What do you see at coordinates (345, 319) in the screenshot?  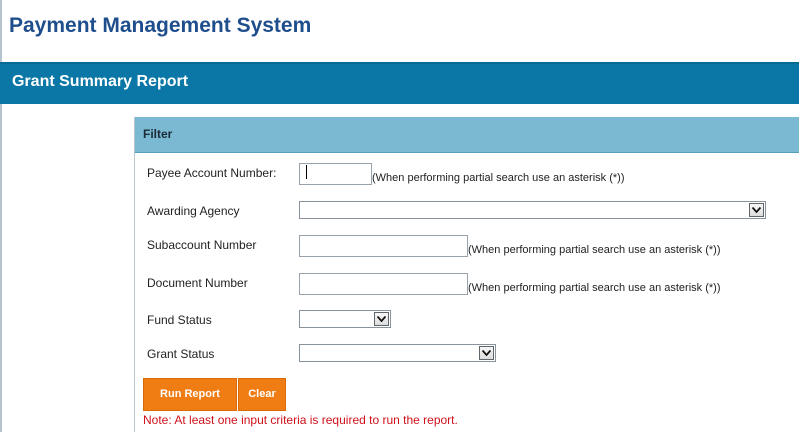 I see `fund-status-select` at bounding box center [345, 319].